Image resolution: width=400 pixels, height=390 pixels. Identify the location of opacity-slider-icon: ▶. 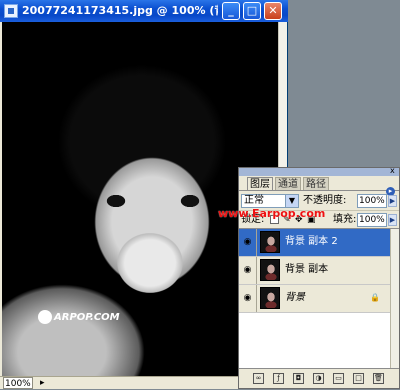
(392, 201).